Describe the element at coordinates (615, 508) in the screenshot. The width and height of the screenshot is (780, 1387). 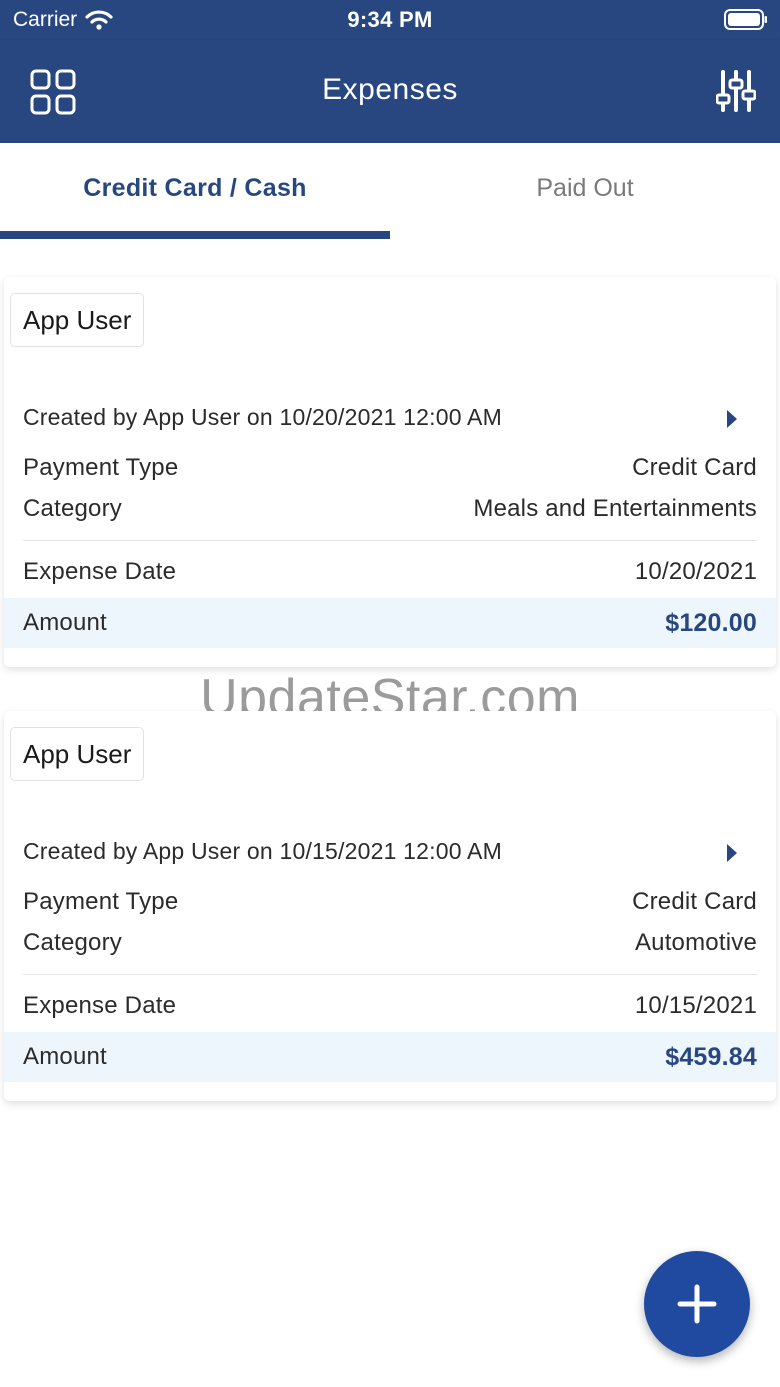
I see `category-value: Meals and Entertainments` at that location.